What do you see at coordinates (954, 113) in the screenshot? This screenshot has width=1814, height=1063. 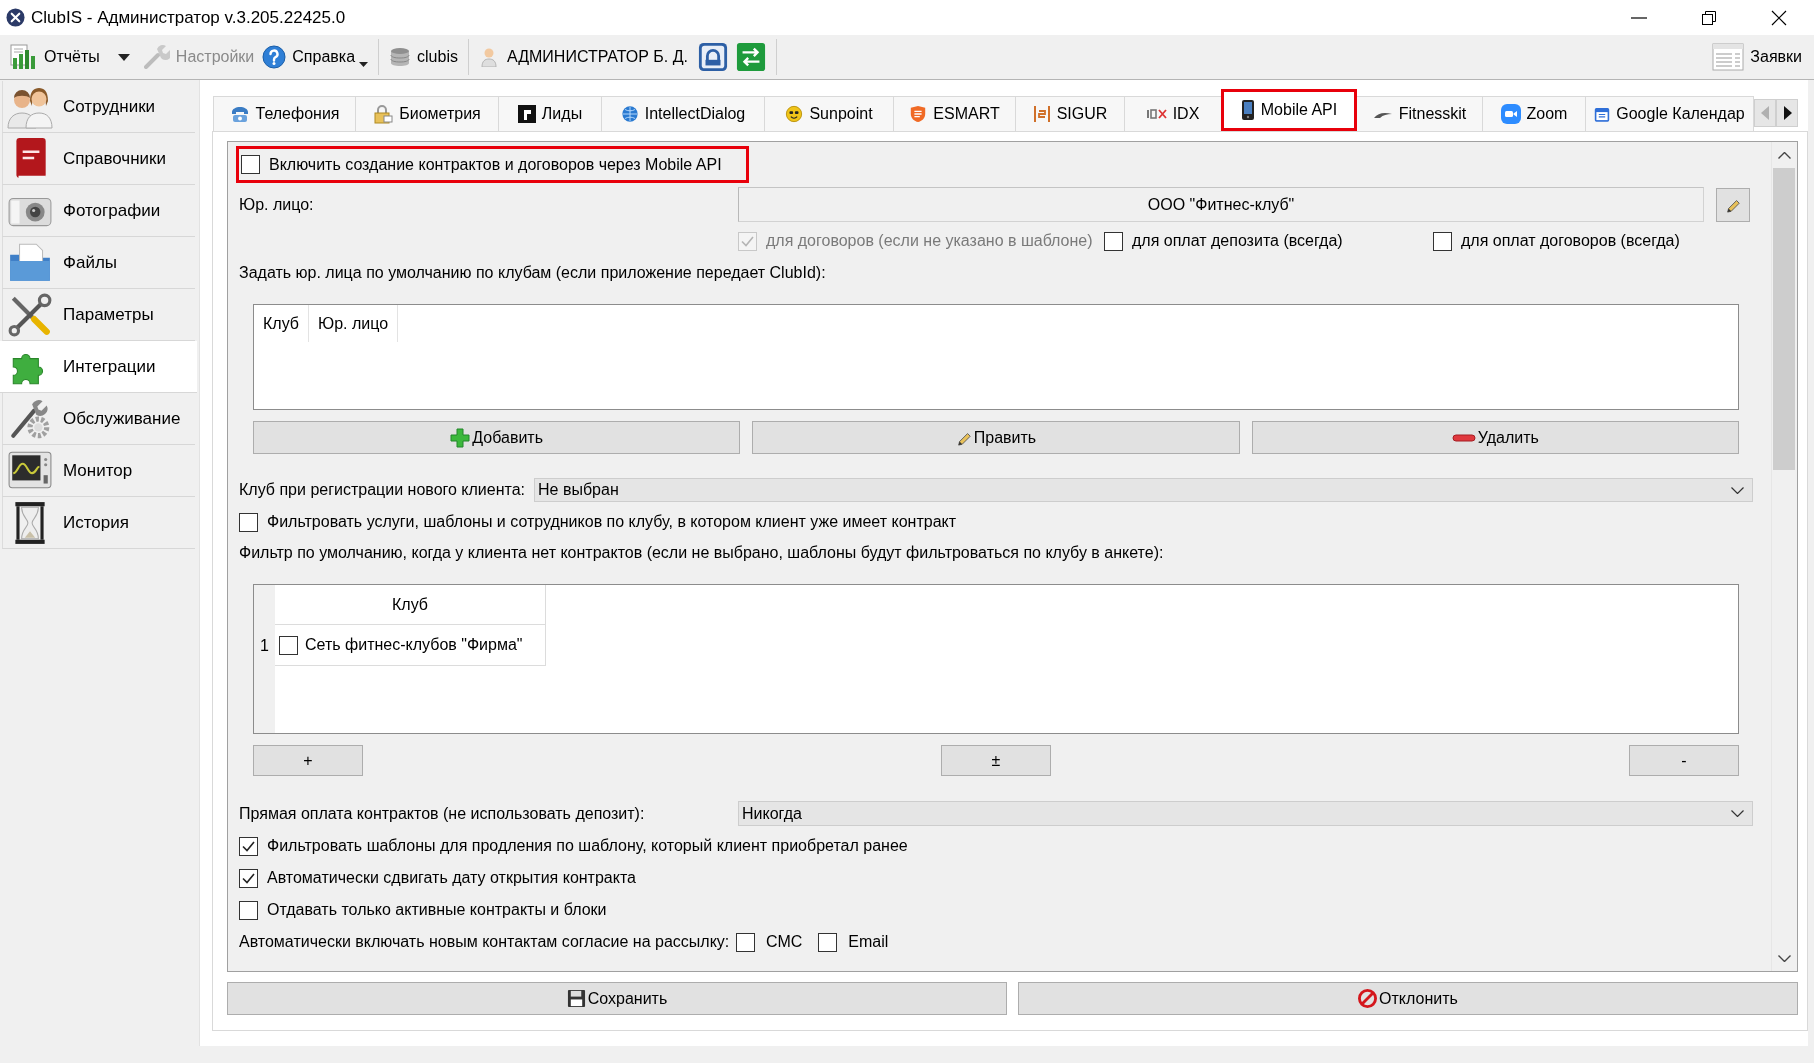 I see `tab: ESMART` at bounding box center [954, 113].